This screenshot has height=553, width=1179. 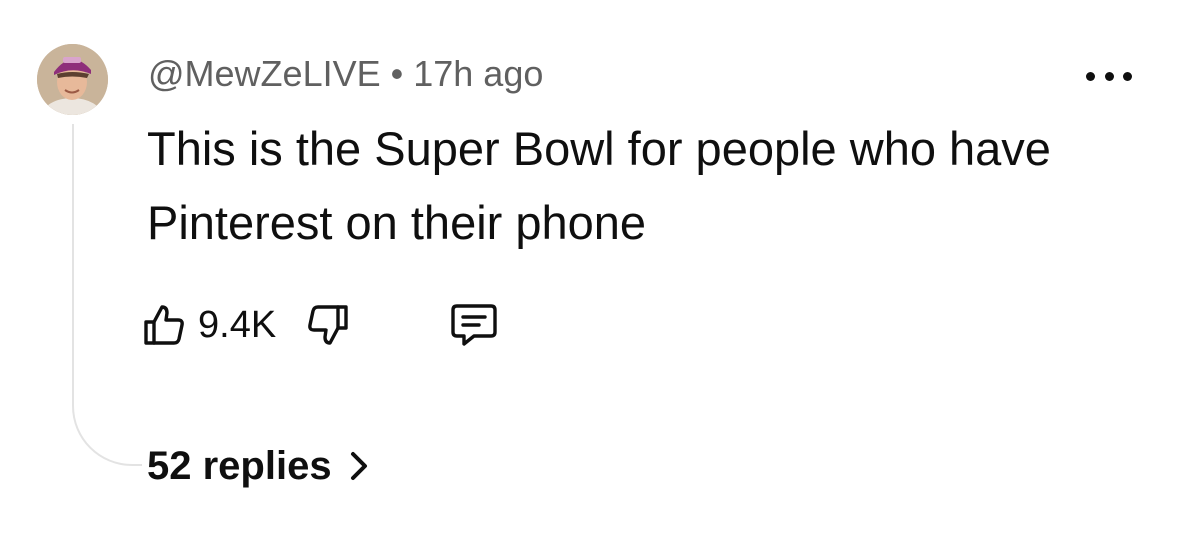 I want to click on timestamp: 17h ago, so click(x=478, y=73).